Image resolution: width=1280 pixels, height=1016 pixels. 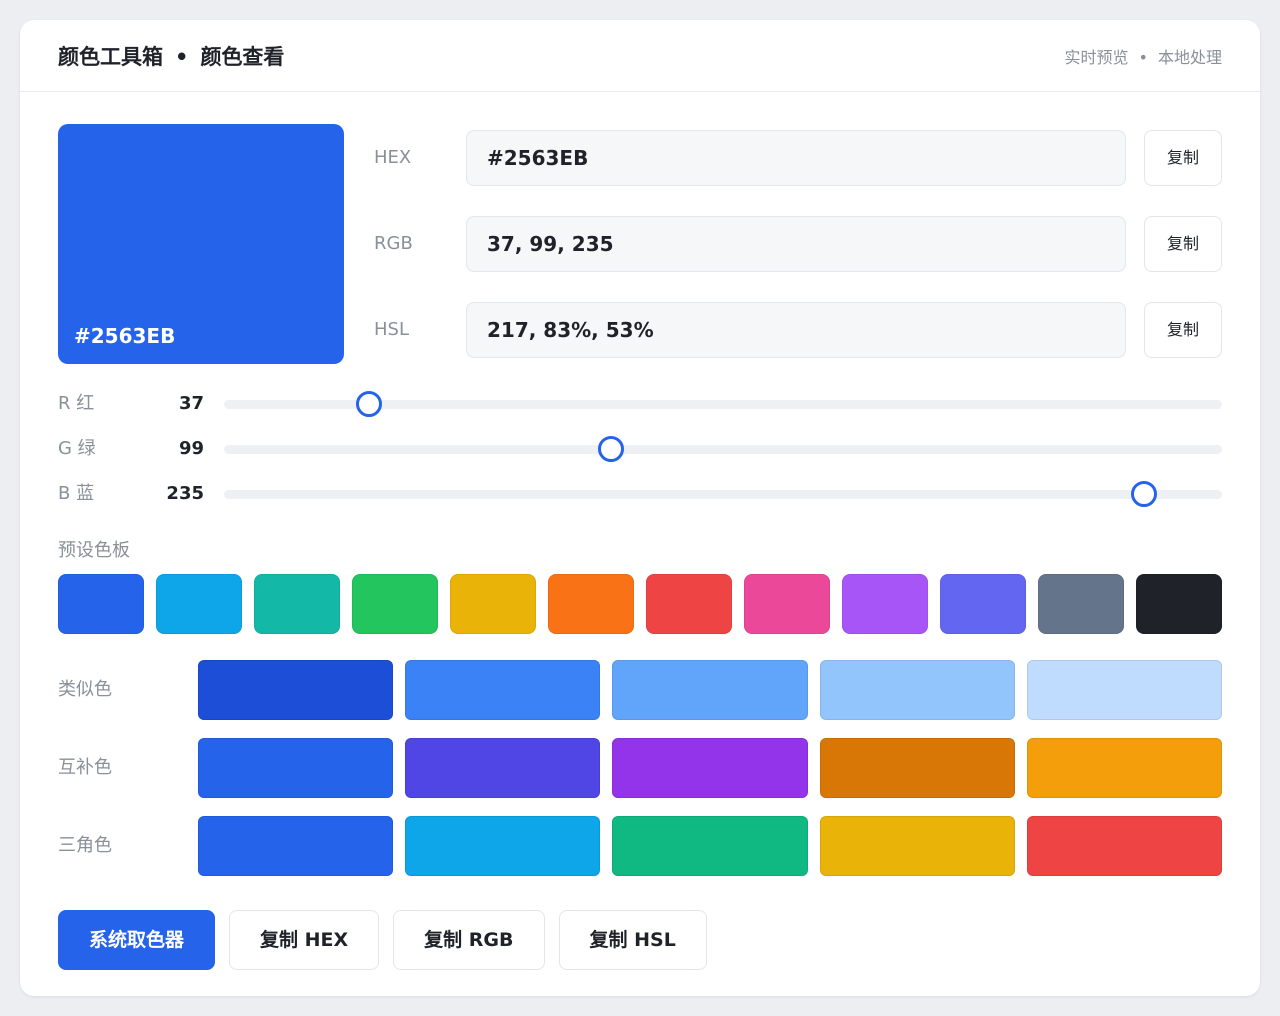 What do you see at coordinates (76, 493) in the screenshot?
I see `slider-blue-label: B 蓝` at bounding box center [76, 493].